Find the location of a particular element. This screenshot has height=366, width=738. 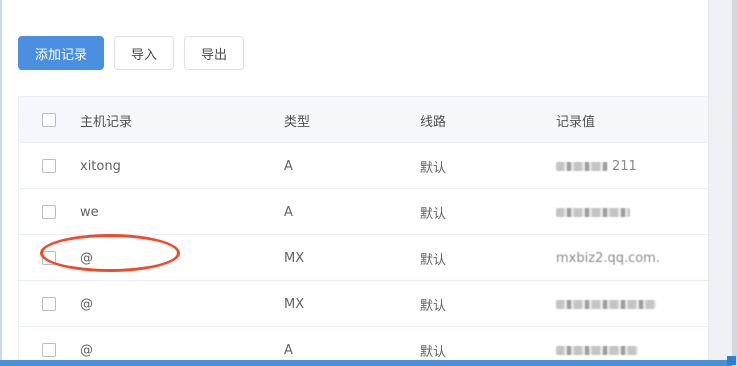

corner-marker is located at coordinates (731, 360).